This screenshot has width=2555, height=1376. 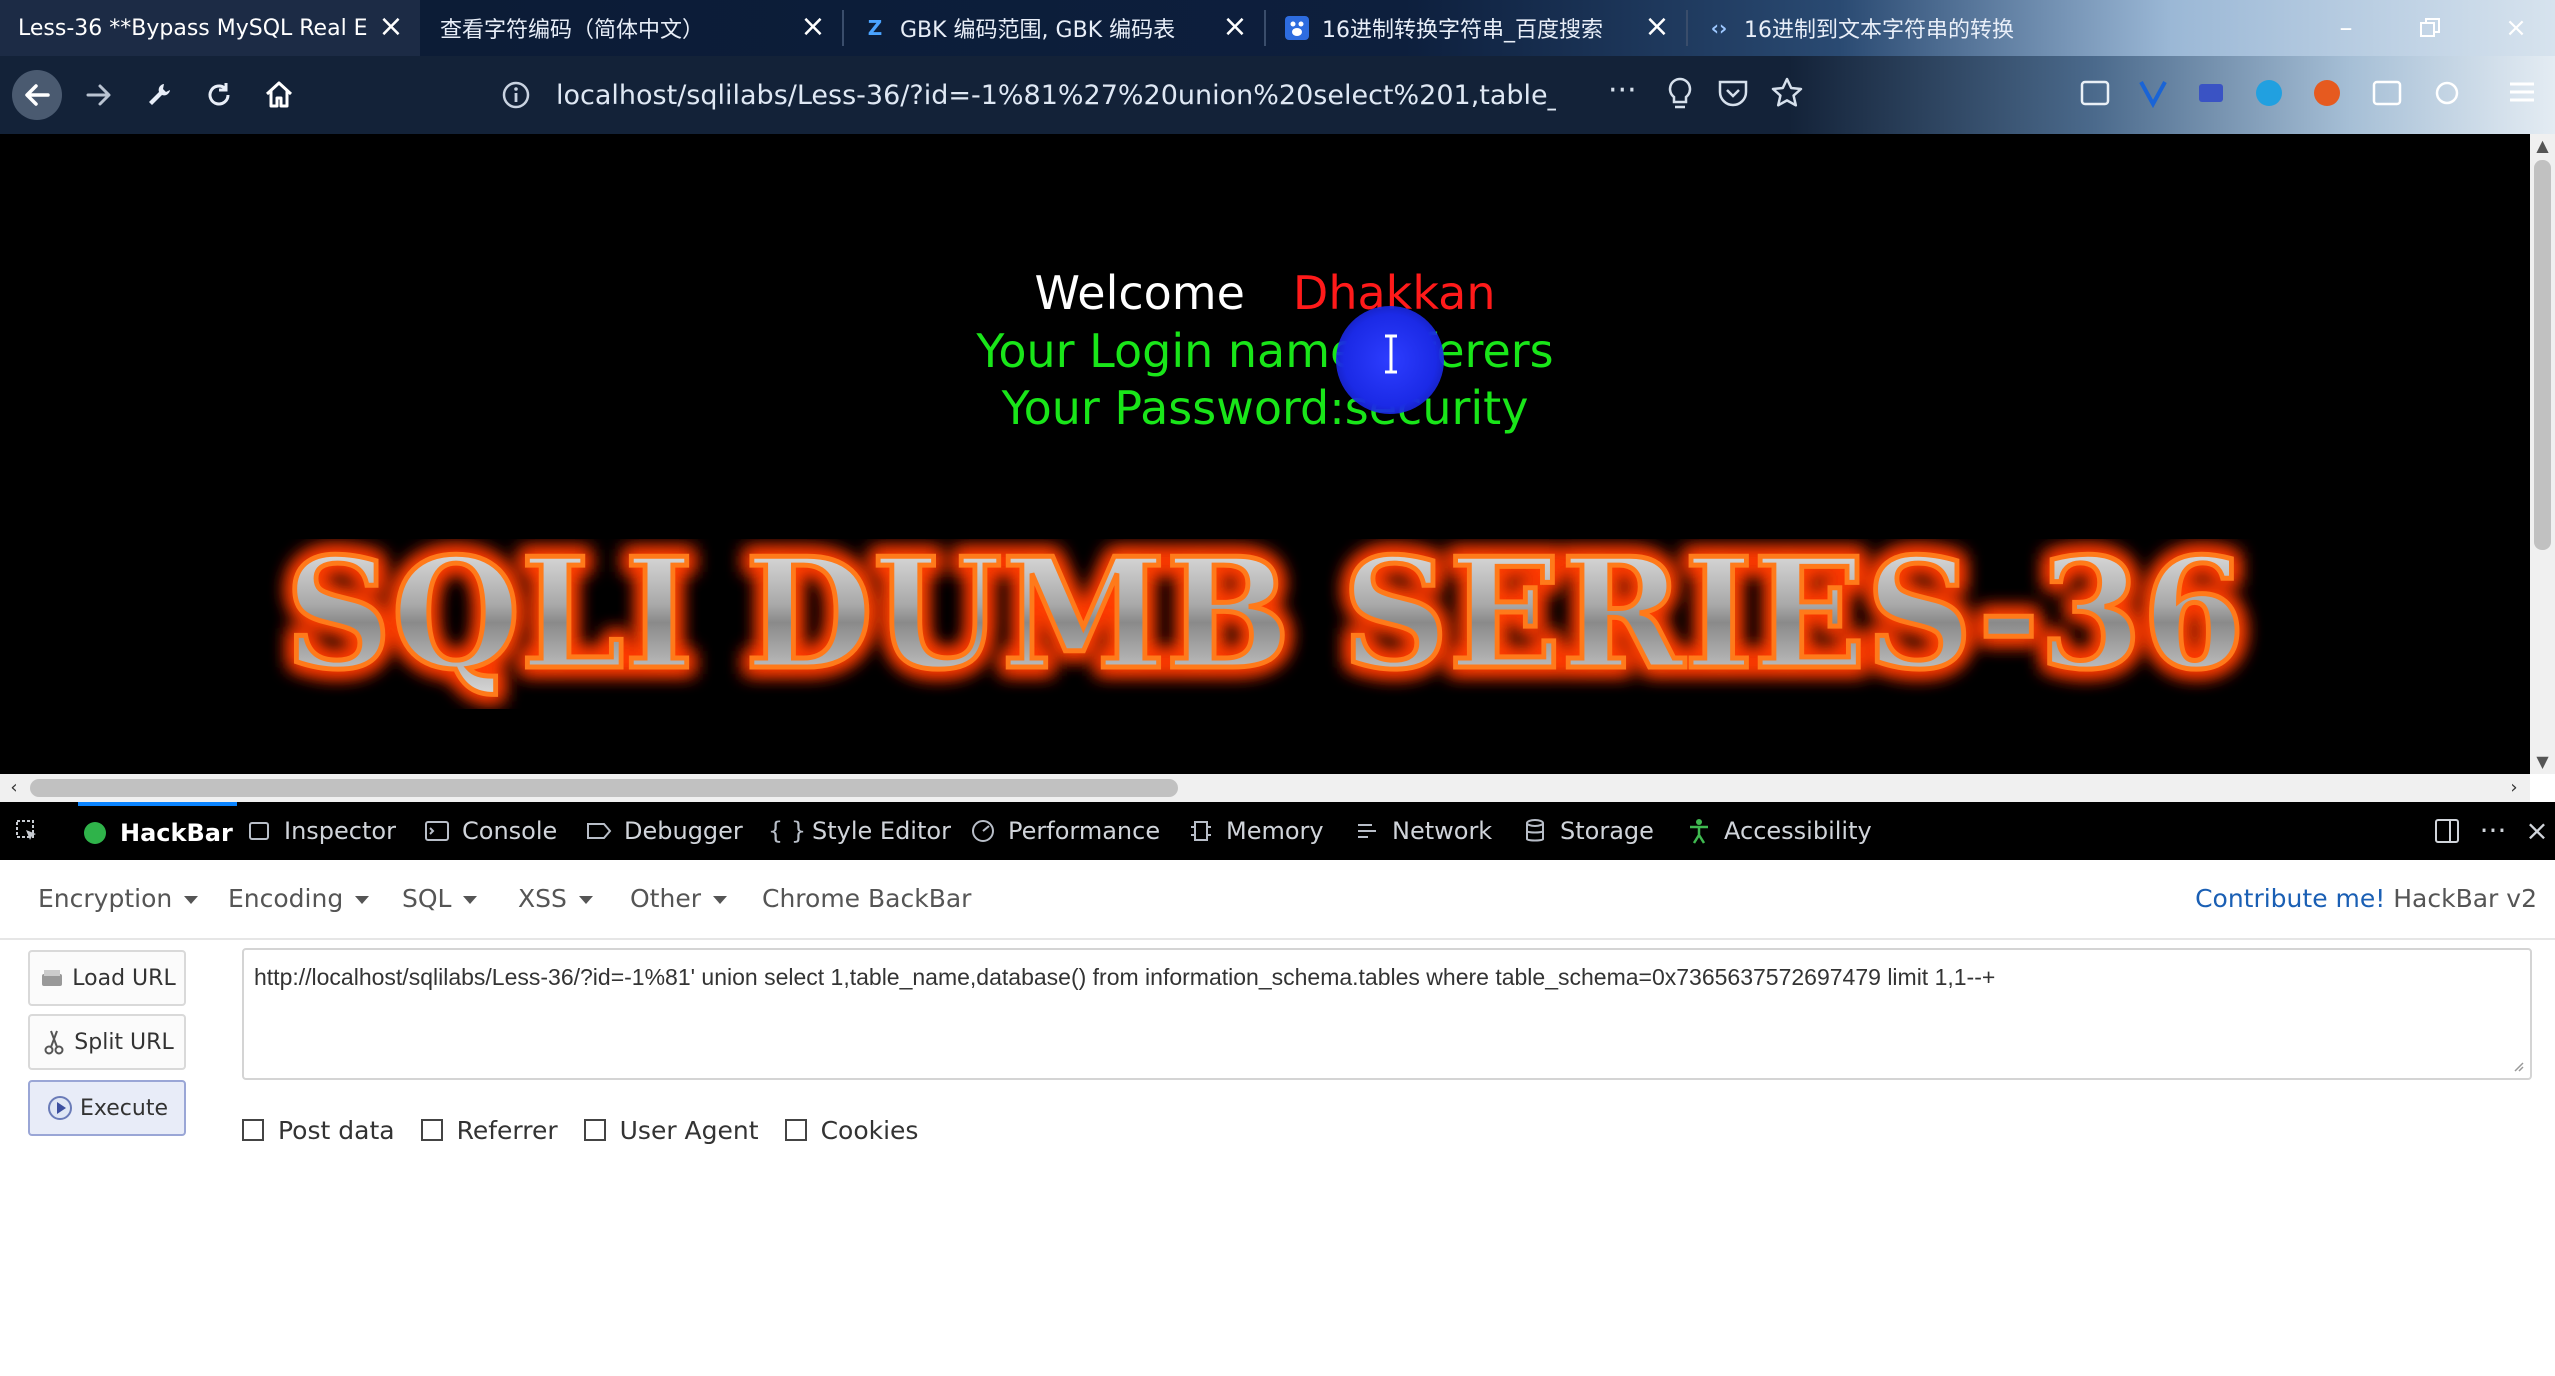 What do you see at coordinates (1265, 408) in the screenshot?
I see `password-line: Your Password:security` at bounding box center [1265, 408].